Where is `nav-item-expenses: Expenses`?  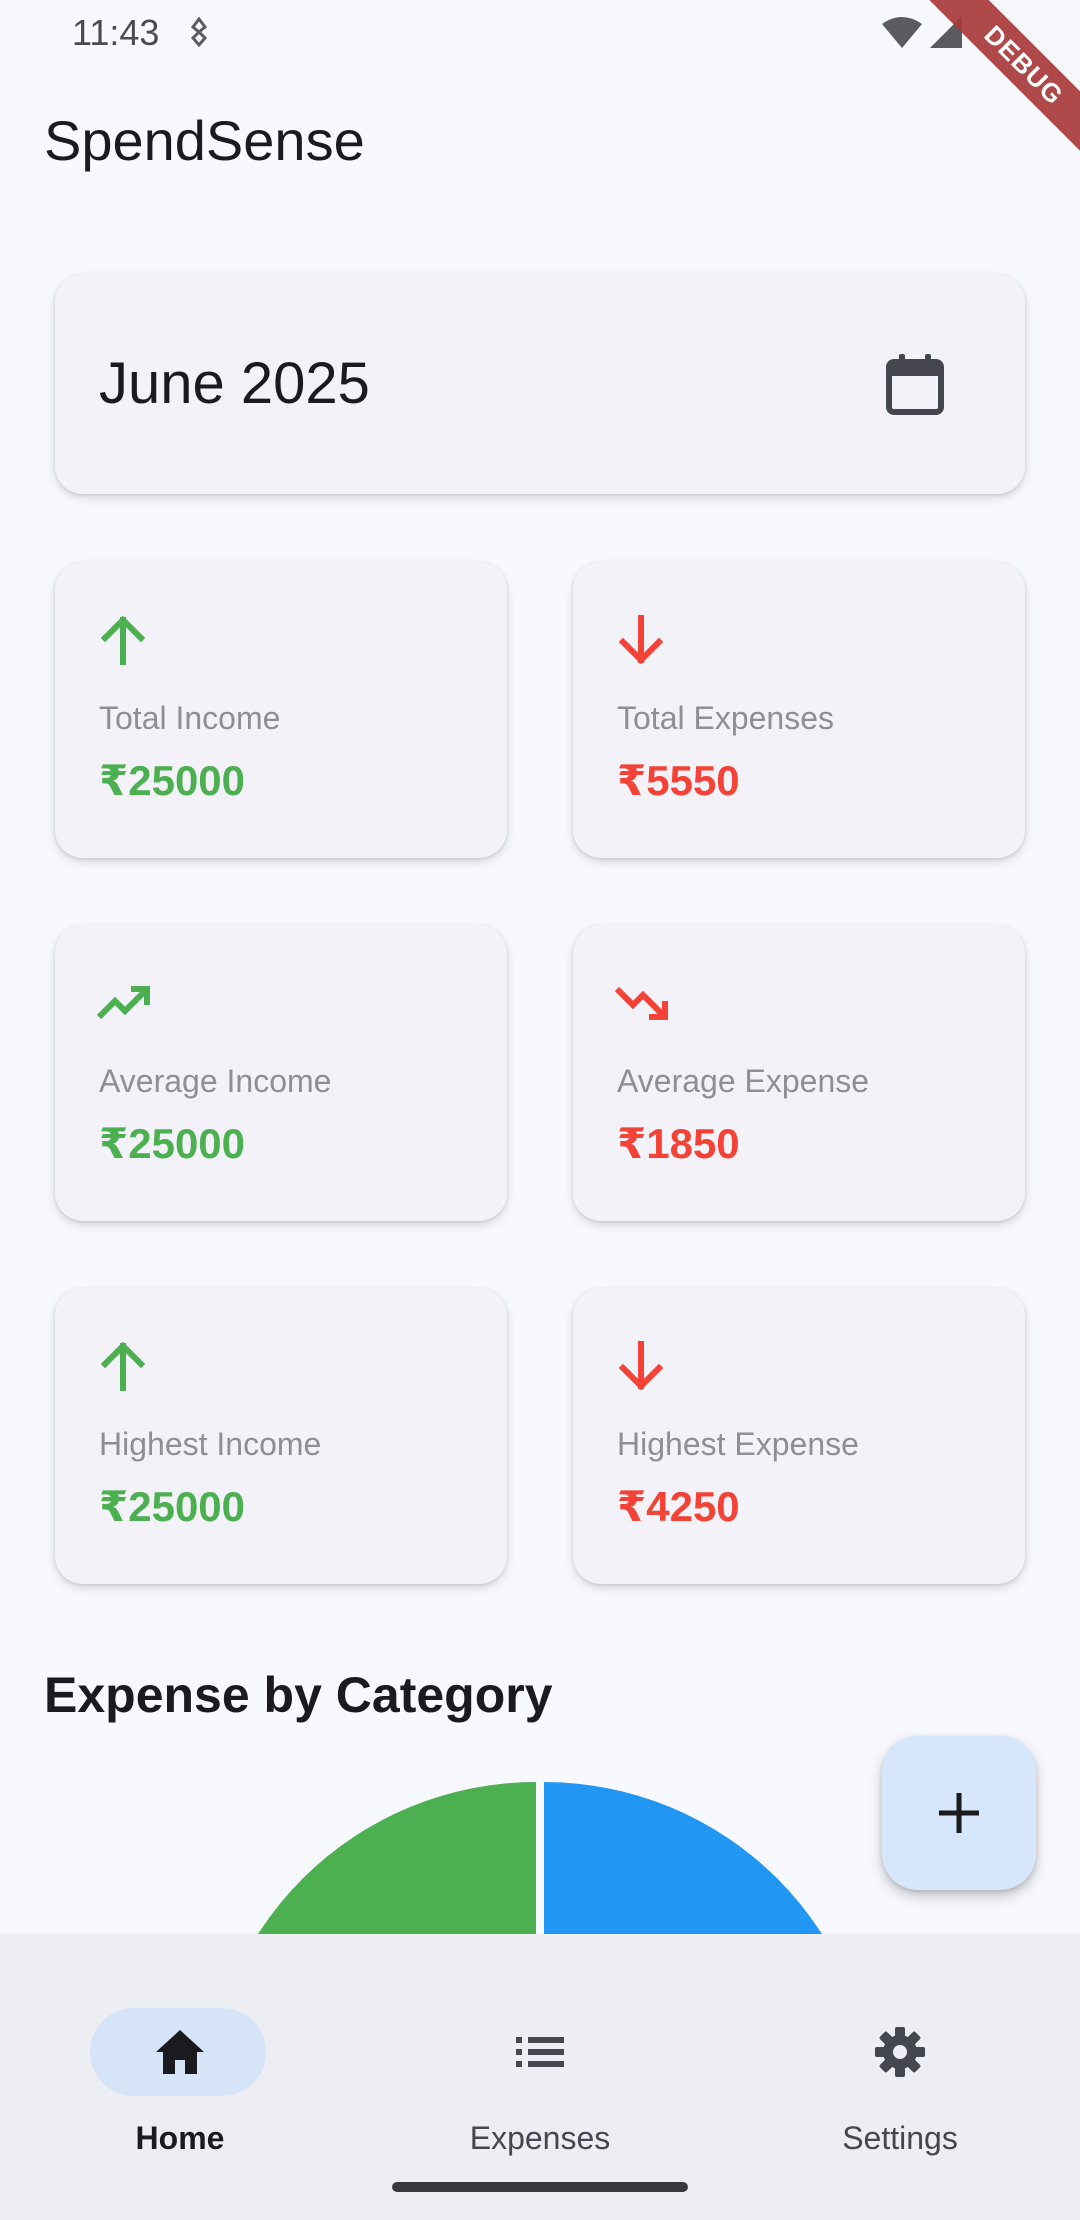
nav-item-expenses: Expenses is located at coordinates (540, 2064).